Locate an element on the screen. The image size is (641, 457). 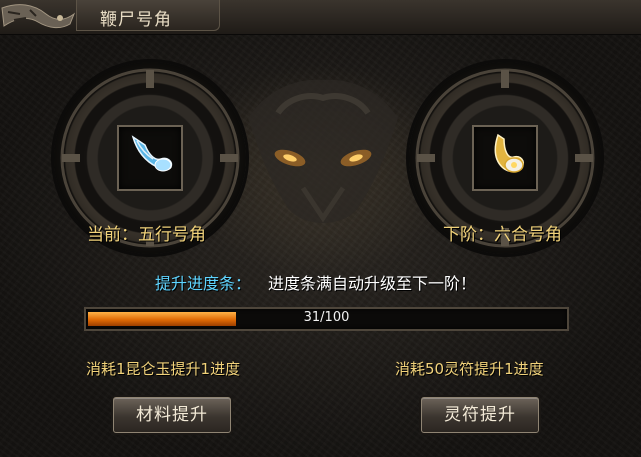
blue-horn-icon is located at coordinates (152, 153).